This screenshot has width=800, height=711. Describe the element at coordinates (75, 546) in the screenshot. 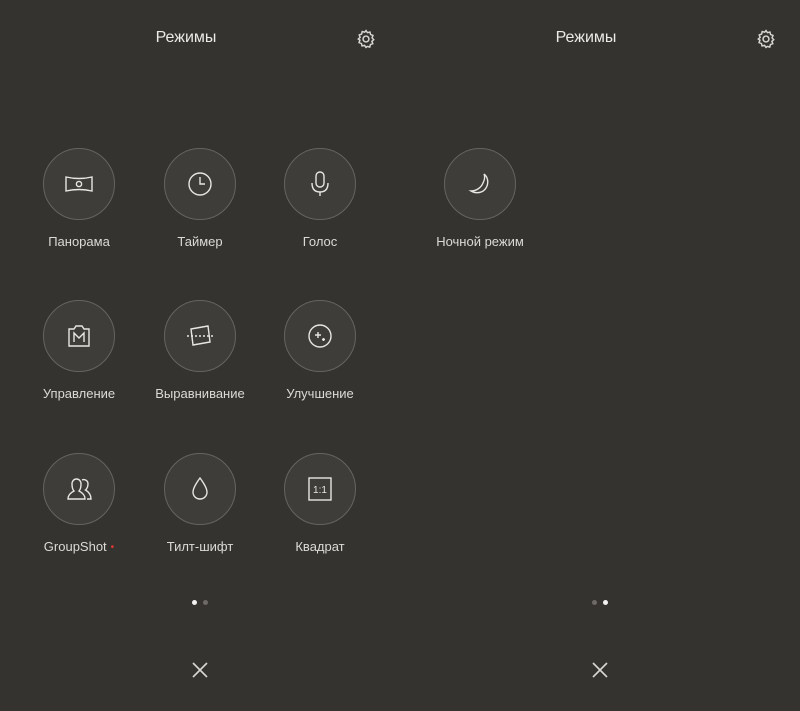

I see `mode-label-text: GroupShot` at that location.